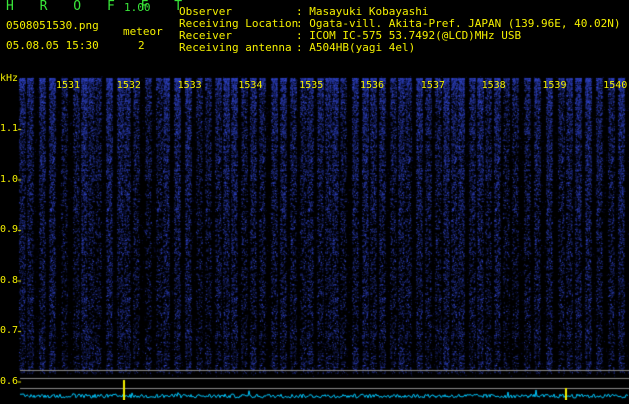 The image size is (629, 404). What do you see at coordinates (9, 280) in the screenshot?
I see `frequency-tick-label: 0.8` at bounding box center [9, 280].